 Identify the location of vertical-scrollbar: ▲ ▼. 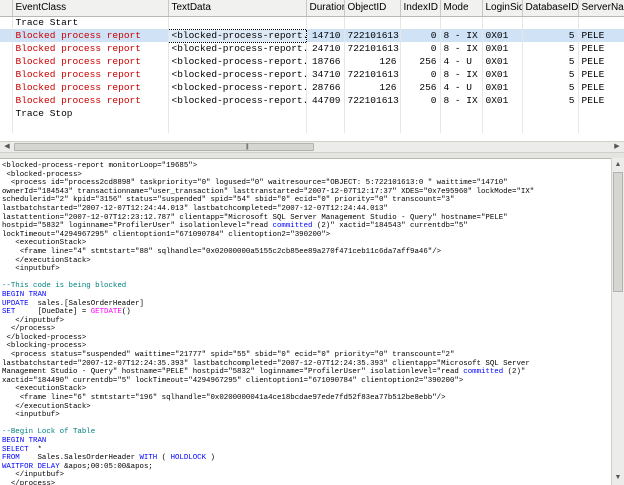
(617, 321).